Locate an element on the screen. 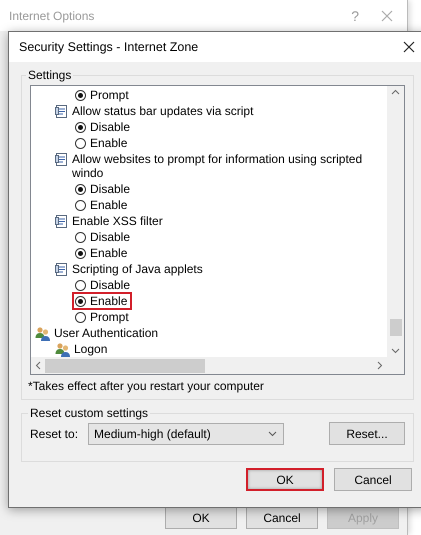 This screenshot has width=421, height=535. scroll-right-icon is located at coordinates (380, 365).